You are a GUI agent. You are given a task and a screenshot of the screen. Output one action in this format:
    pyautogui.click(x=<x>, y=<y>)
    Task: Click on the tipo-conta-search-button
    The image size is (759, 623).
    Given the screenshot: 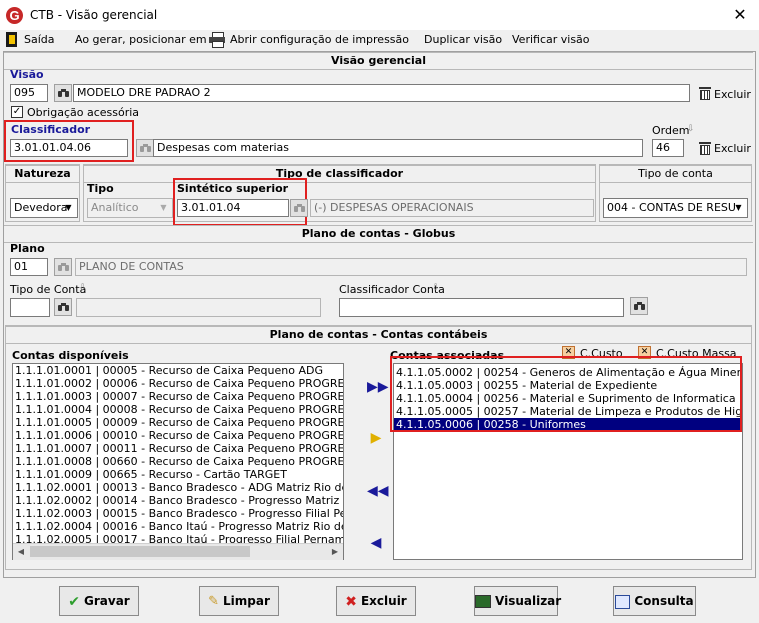 What is the action you would take?
    pyautogui.click(x=63, y=307)
    